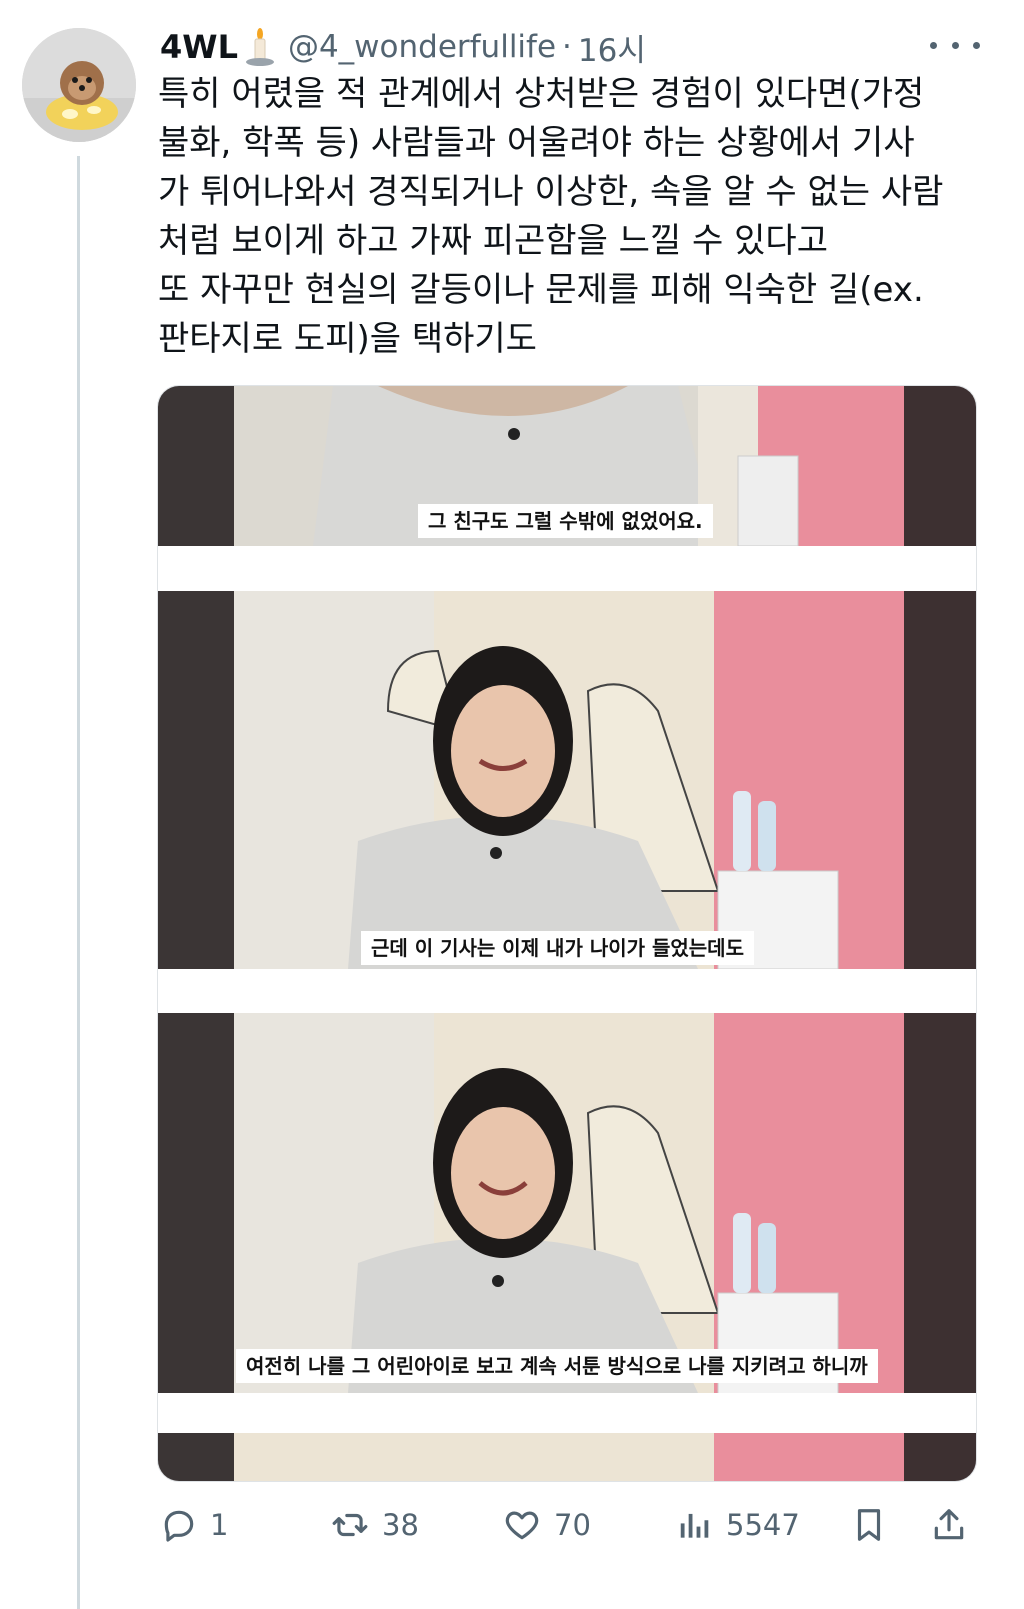 This screenshot has width=1024, height=1609. I want to click on tweet-line: 가 튀어나와서 경직되거나 이상한, 속을 알 수 없는 사람, so click(551, 192).